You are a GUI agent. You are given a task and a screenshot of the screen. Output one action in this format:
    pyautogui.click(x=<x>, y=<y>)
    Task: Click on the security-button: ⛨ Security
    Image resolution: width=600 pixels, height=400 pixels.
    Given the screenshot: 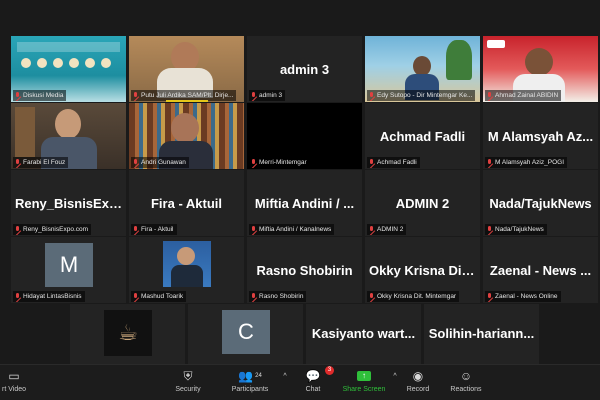 What is the action you would take?
    pyautogui.click(x=188, y=381)
    